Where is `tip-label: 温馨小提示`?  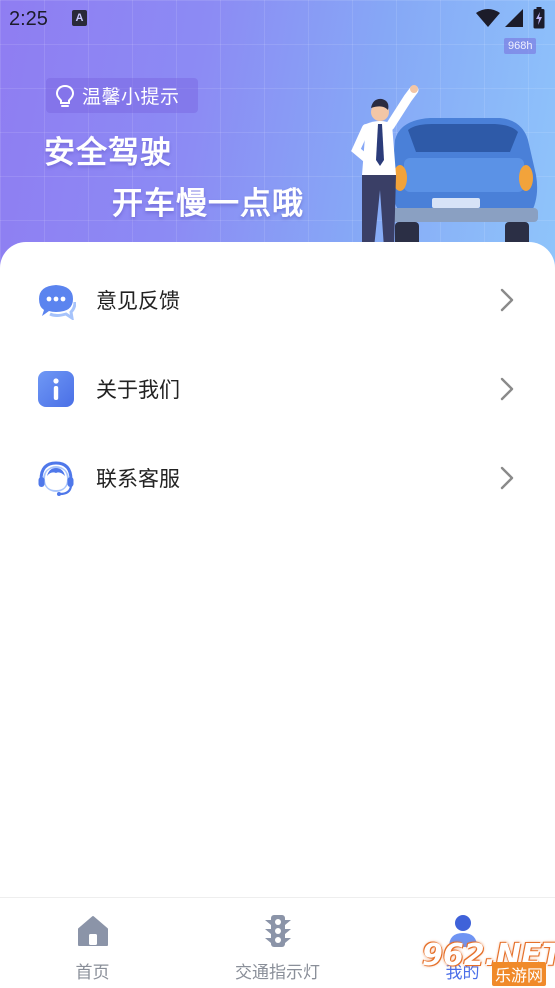
tip-label: 温馨小提示 is located at coordinates (131, 97).